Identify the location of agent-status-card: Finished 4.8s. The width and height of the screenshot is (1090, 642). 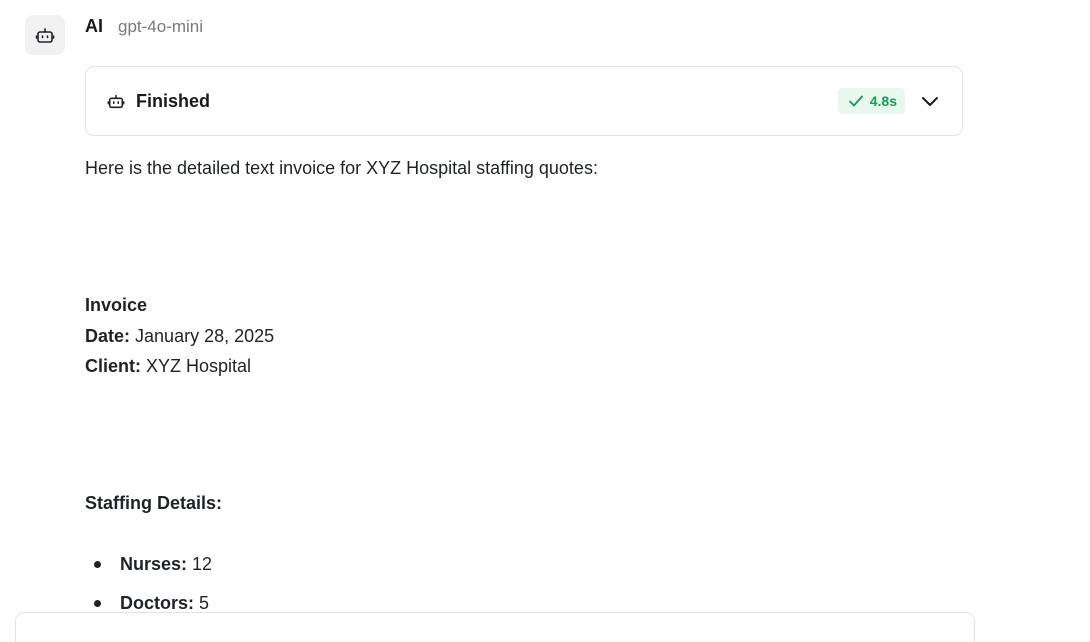
(524, 101).